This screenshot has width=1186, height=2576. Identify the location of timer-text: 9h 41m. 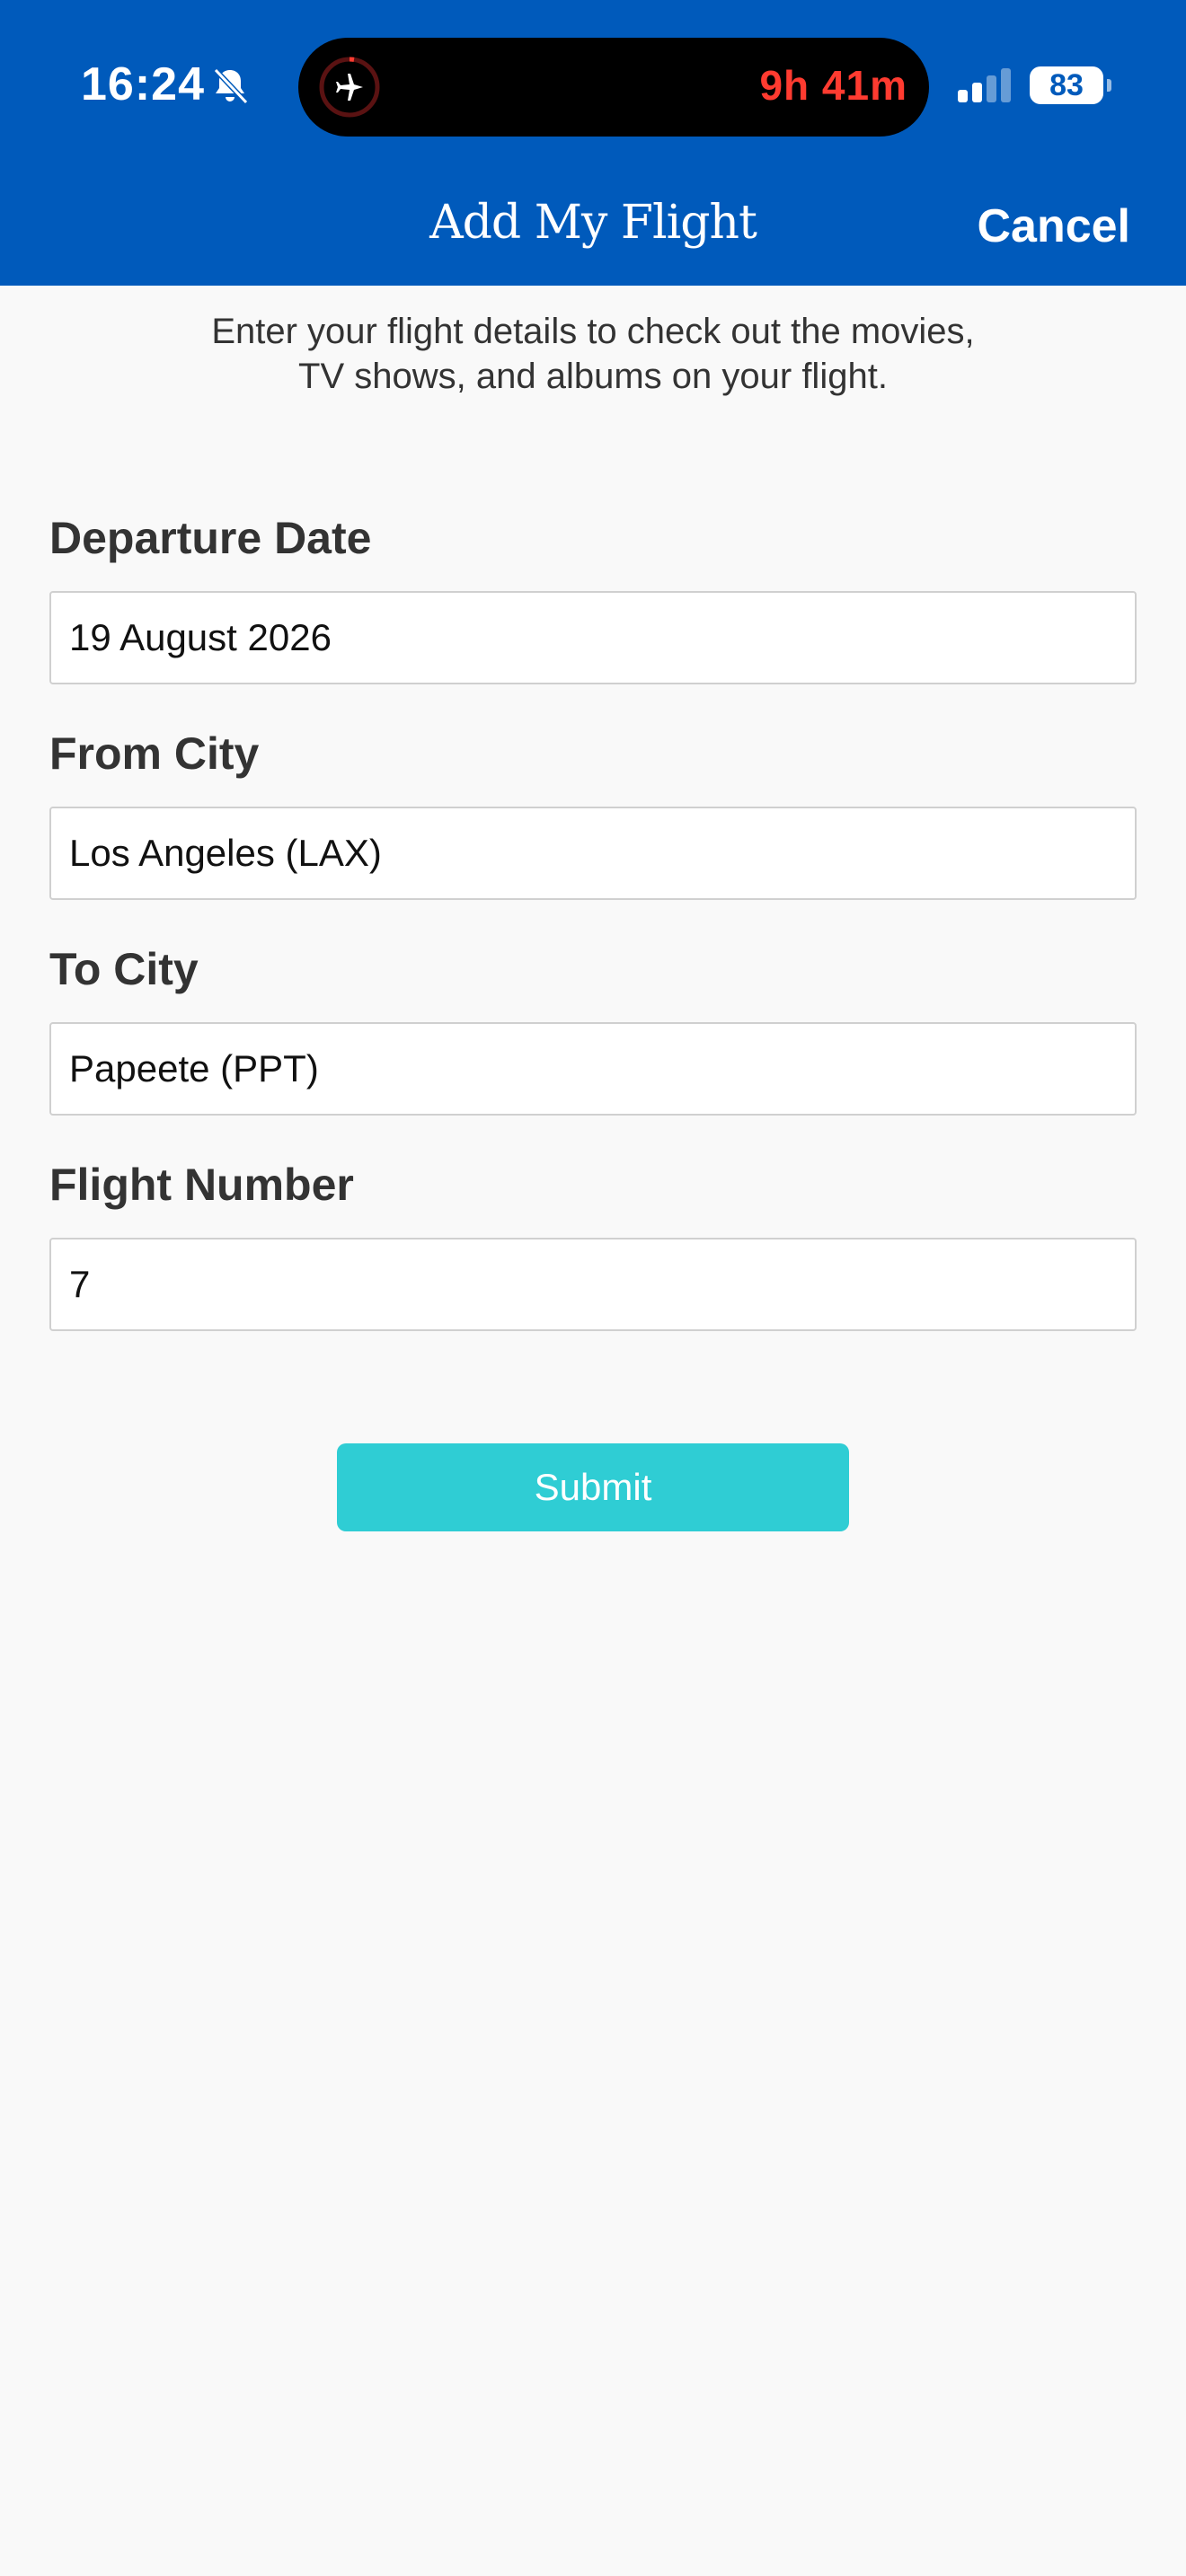
(833, 85).